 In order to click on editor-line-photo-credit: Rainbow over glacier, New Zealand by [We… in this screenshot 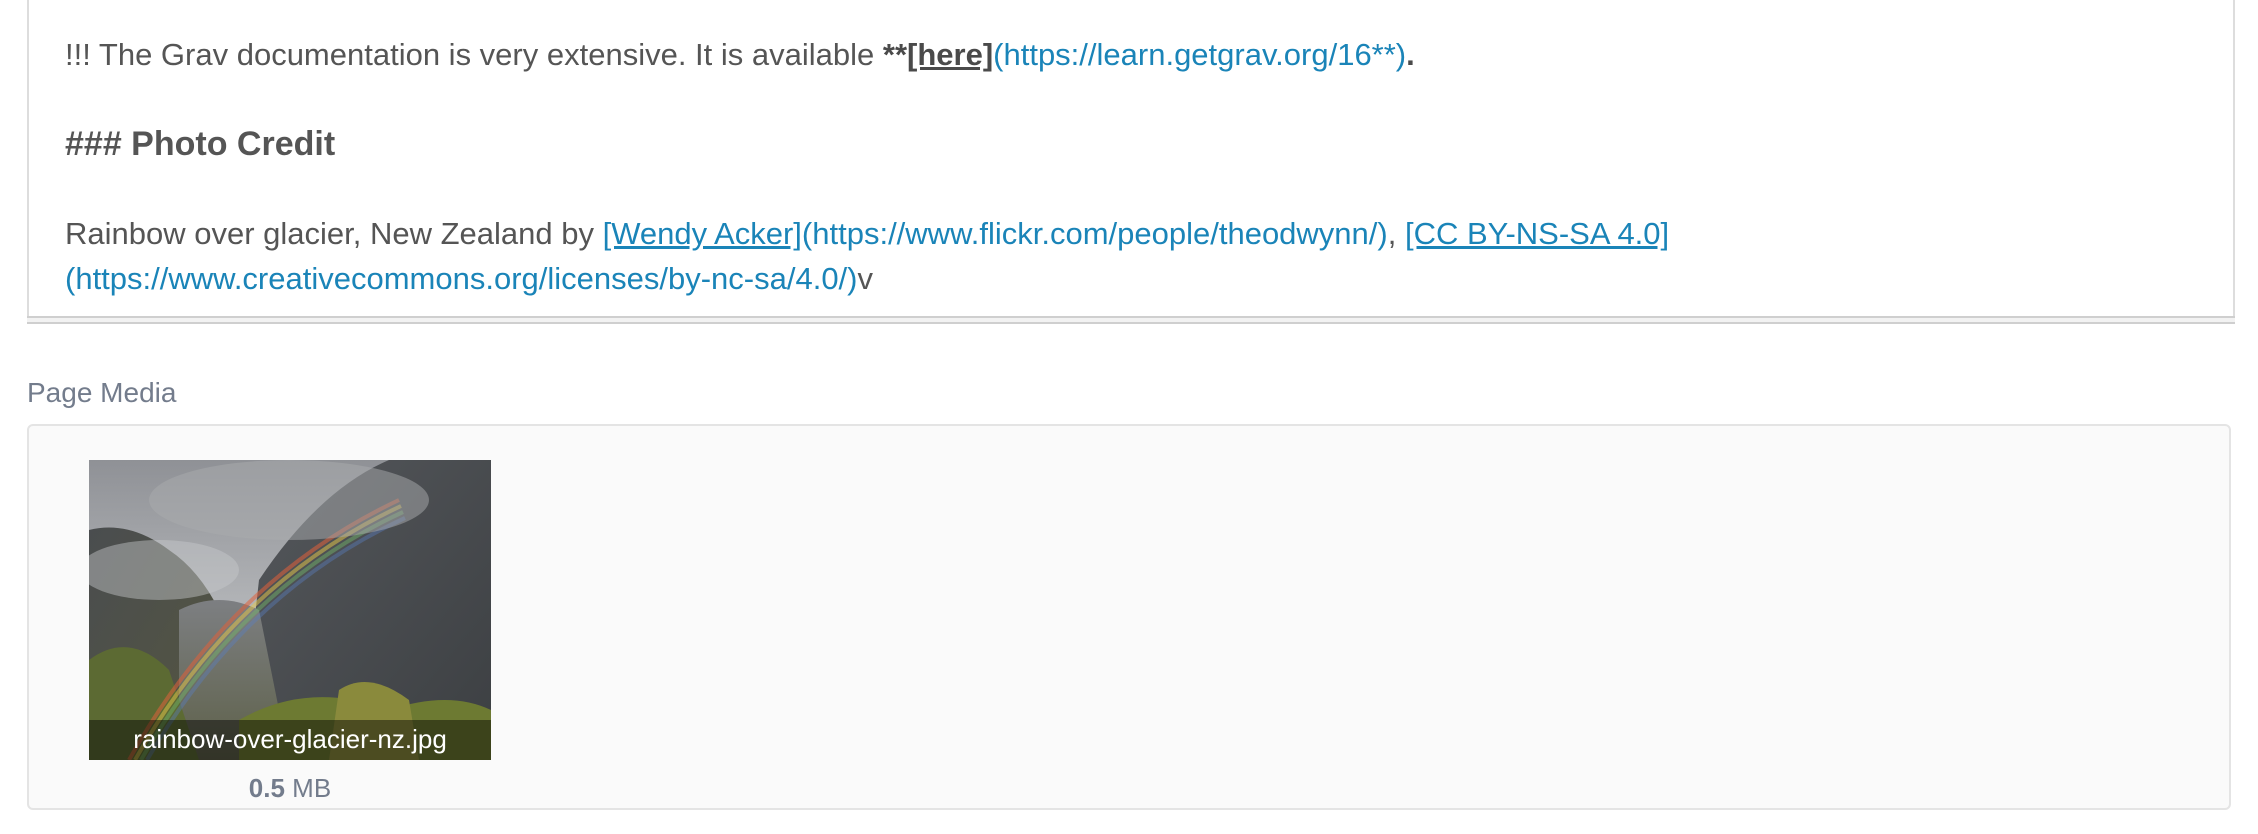, I will do `click(867, 234)`.